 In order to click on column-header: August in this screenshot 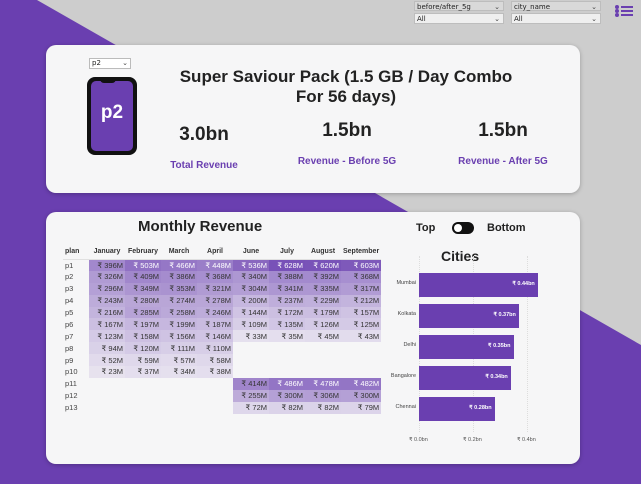, I will do `click(323, 252)`.